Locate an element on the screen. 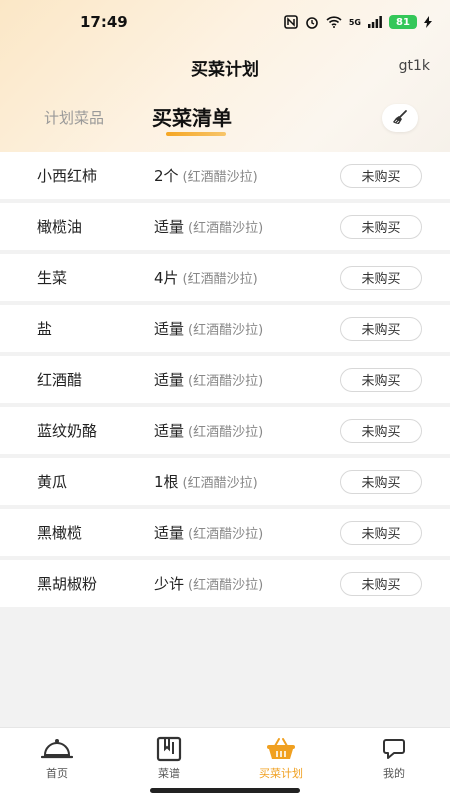 Image resolution: width=450 pixels, height=800 pixels. recipe-book-icon is located at coordinates (169, 749).